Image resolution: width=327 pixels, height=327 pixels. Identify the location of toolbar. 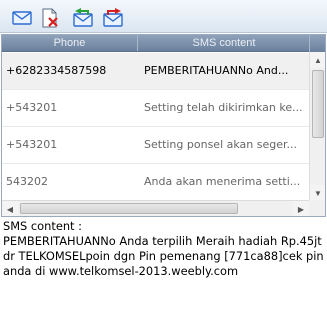
(163, 16).